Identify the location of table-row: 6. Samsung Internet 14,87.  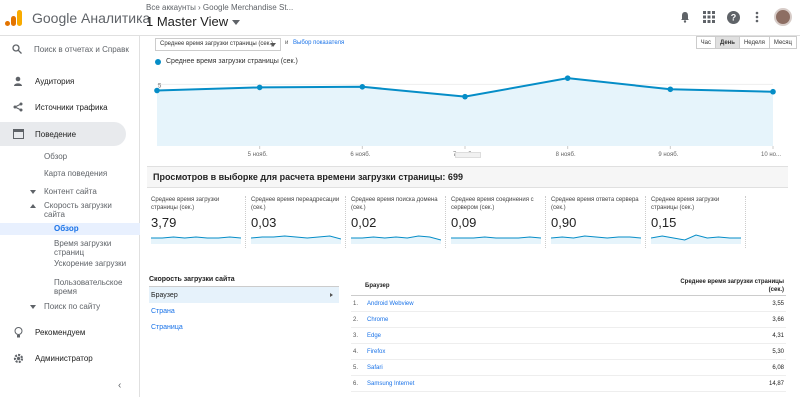
(568, 384).